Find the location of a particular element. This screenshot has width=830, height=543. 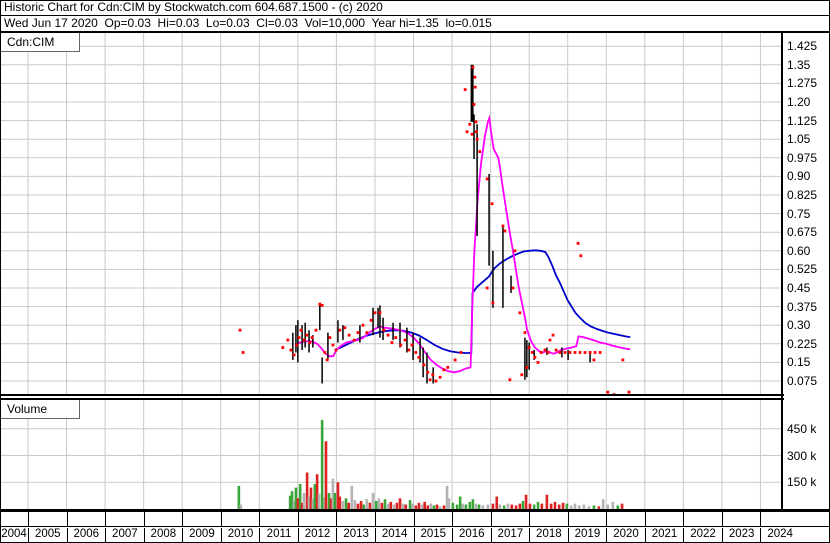

price-tick-label: 0.525 is located at coordinates (802, 269).